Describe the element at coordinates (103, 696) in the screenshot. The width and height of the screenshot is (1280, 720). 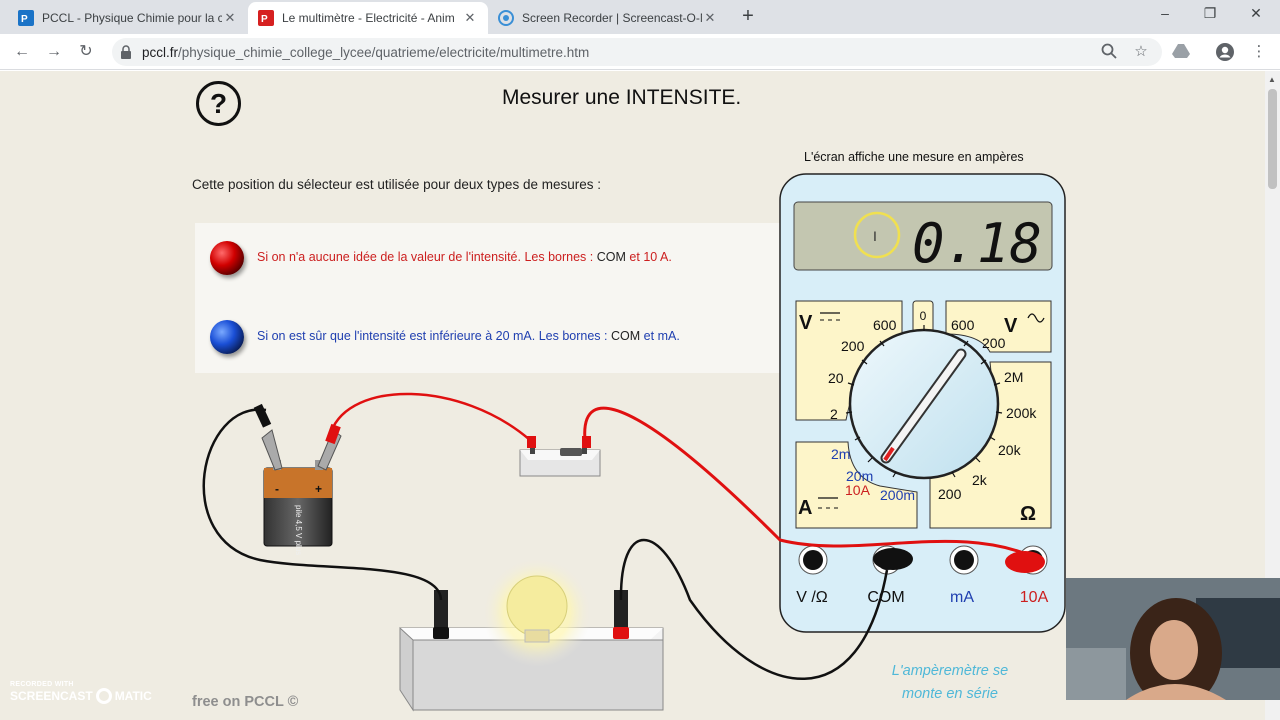
I see `record-icon` at that location.